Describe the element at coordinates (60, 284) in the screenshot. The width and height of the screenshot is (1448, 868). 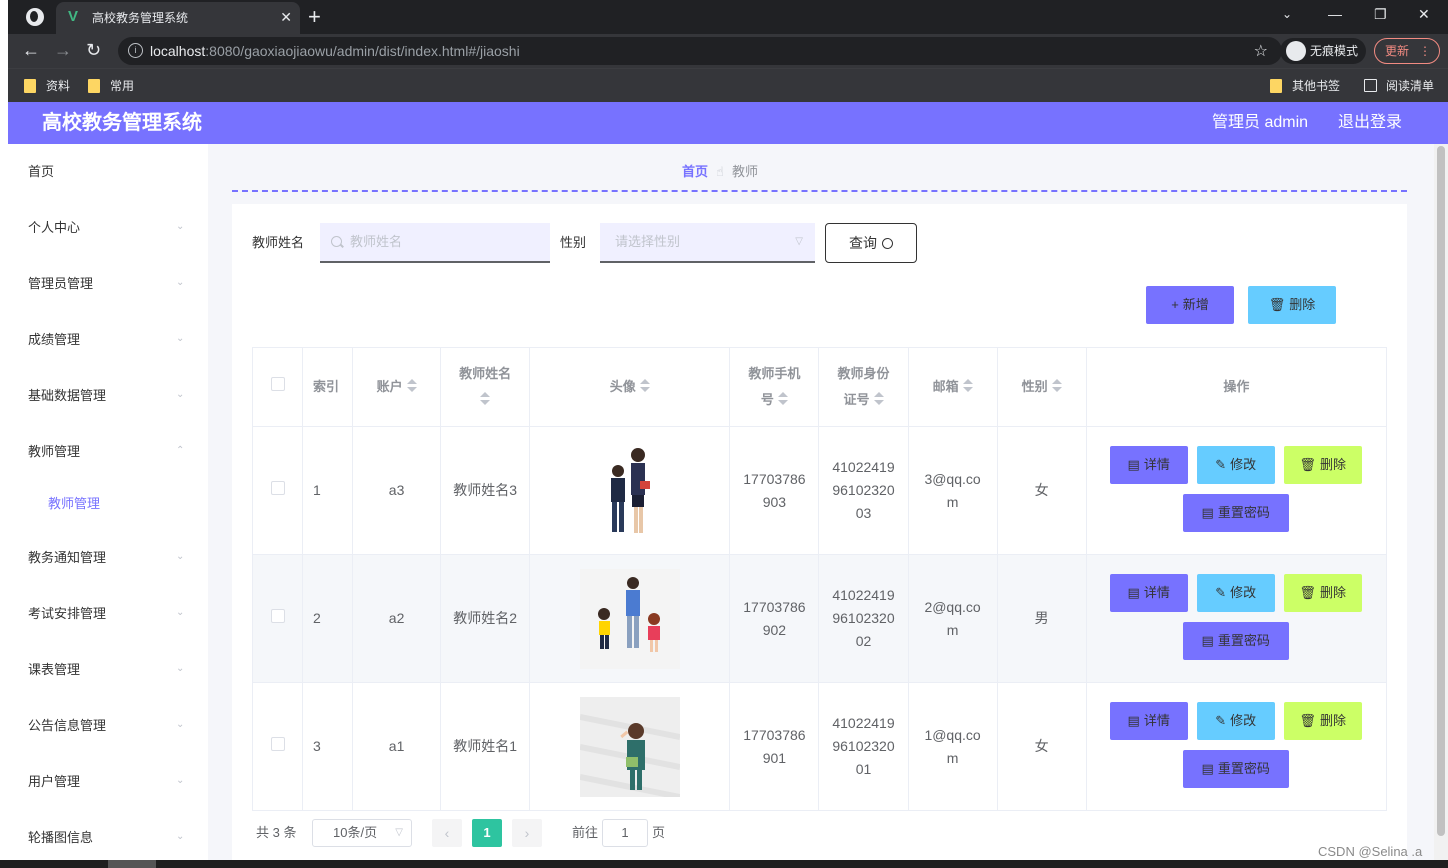
I see `sidebar-item-admins: 管理员管理` at that location.